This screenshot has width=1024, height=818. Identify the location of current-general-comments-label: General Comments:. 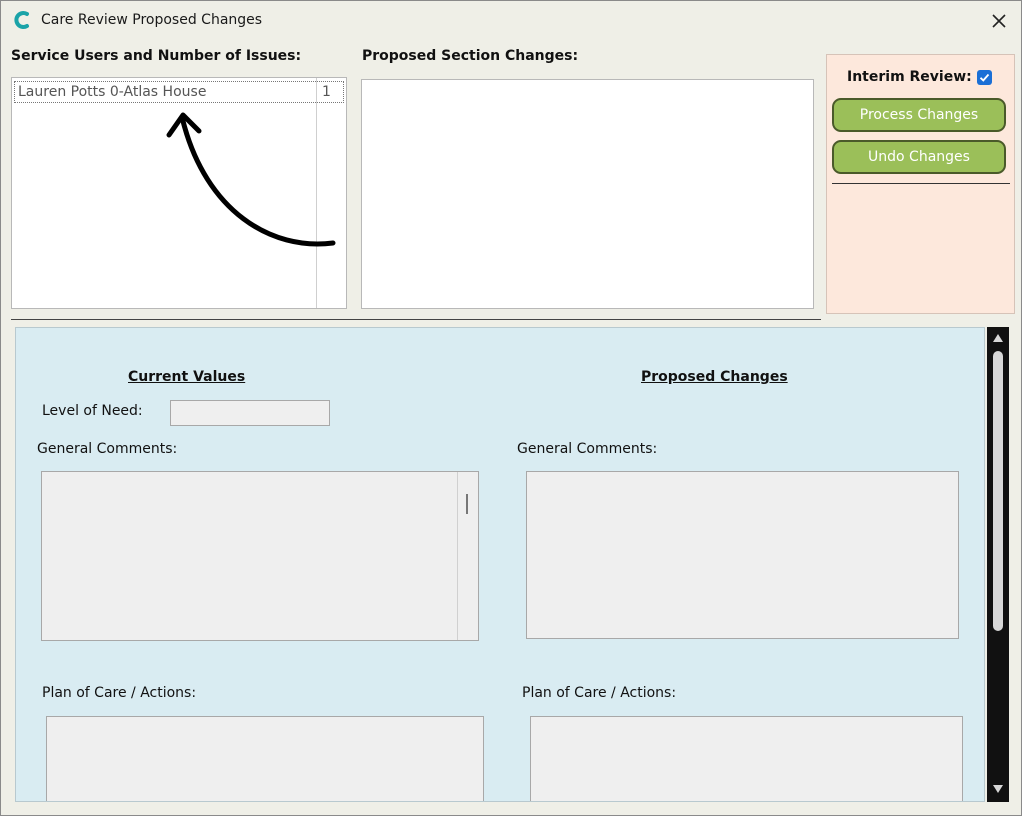
(107, 449).